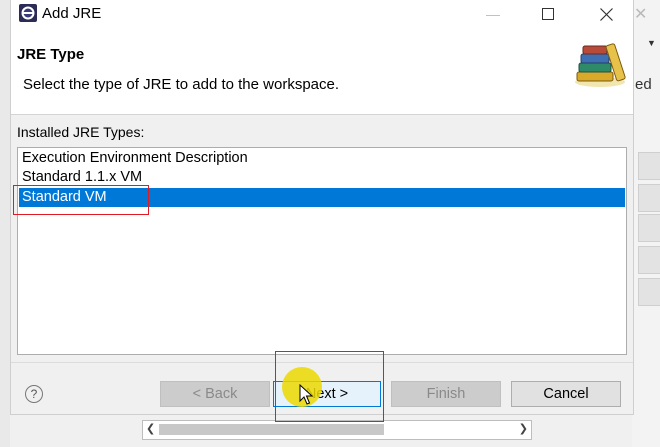  What do you see at coordinates (322, 14) in the screenshot?
I see `title-bar: Add JRE —` at bounding box center [322, 14].